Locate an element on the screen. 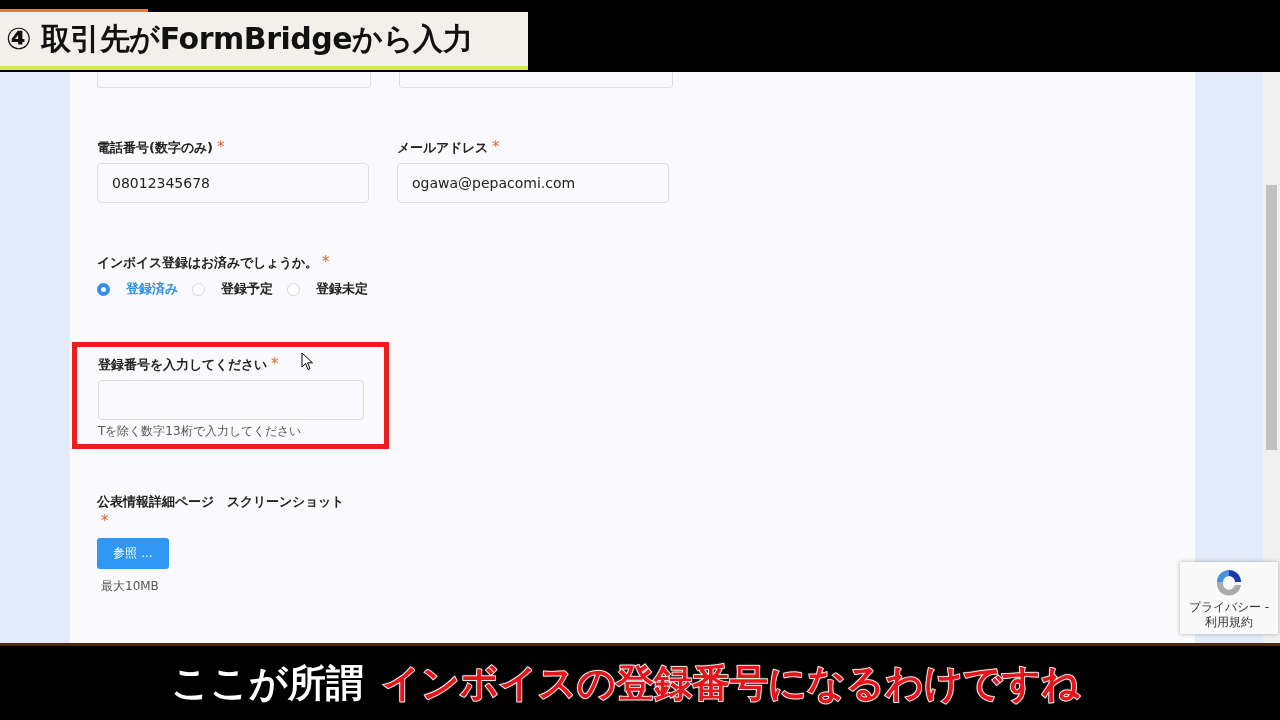 The height and width of the screenshot is (720, 1280). radio-label: 登録未定 is located at coordinates (342, 289).